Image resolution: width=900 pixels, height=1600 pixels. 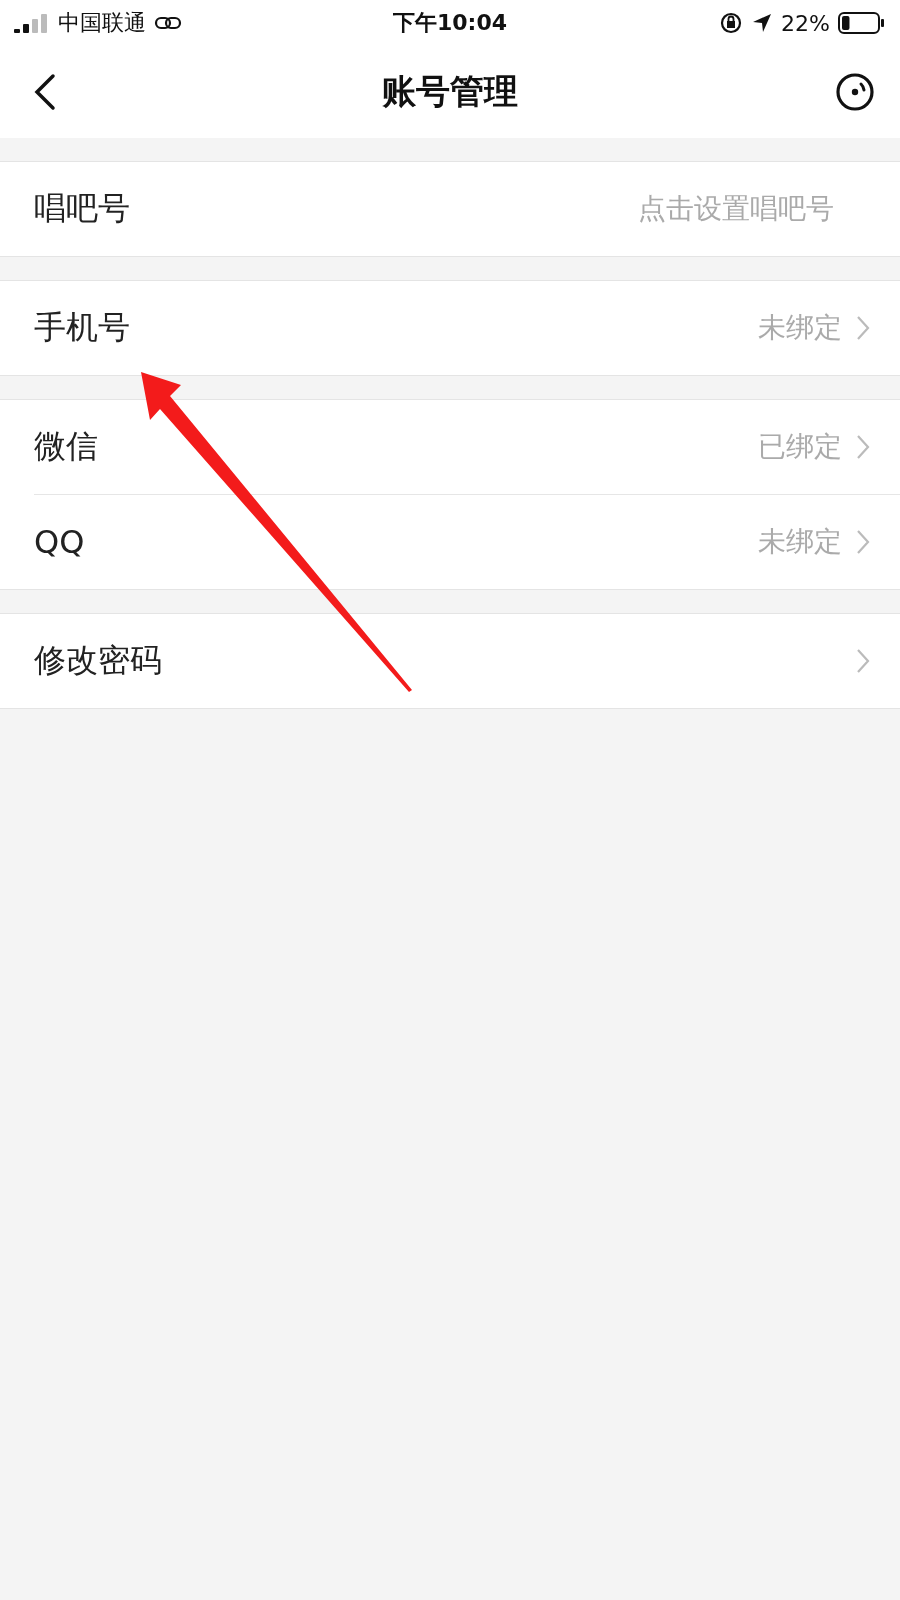 I want to click on row-label: QQ, so click(x=396, y=542).